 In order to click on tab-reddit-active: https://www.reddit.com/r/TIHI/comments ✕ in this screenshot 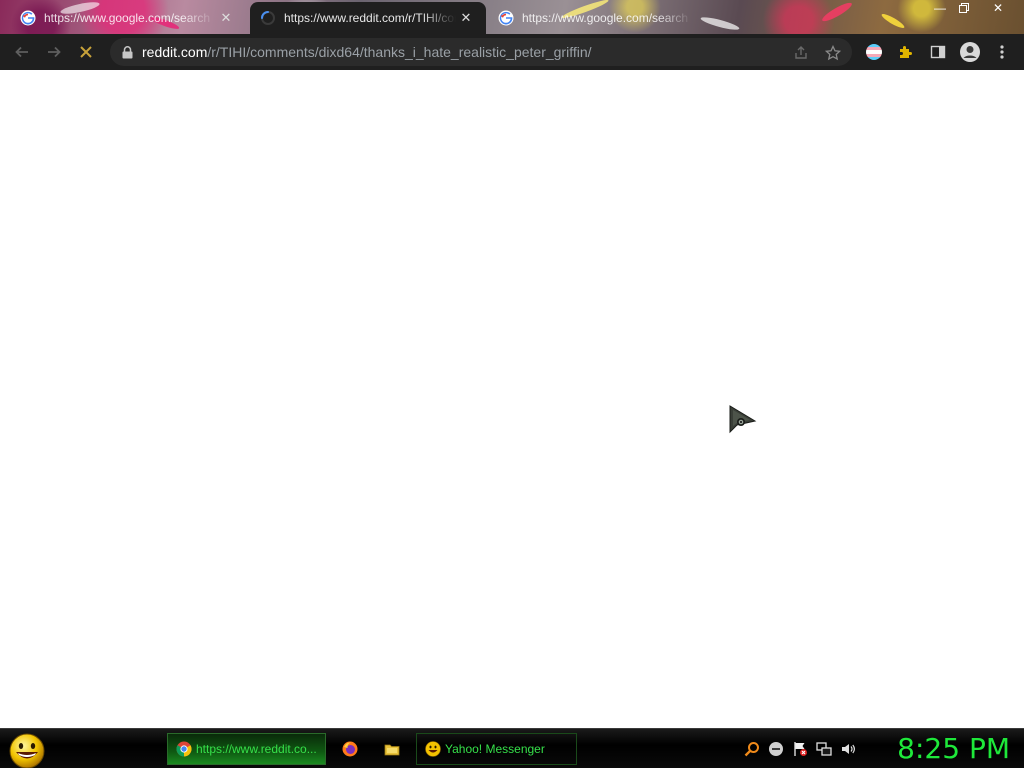, I will do `click(368, 18)`.